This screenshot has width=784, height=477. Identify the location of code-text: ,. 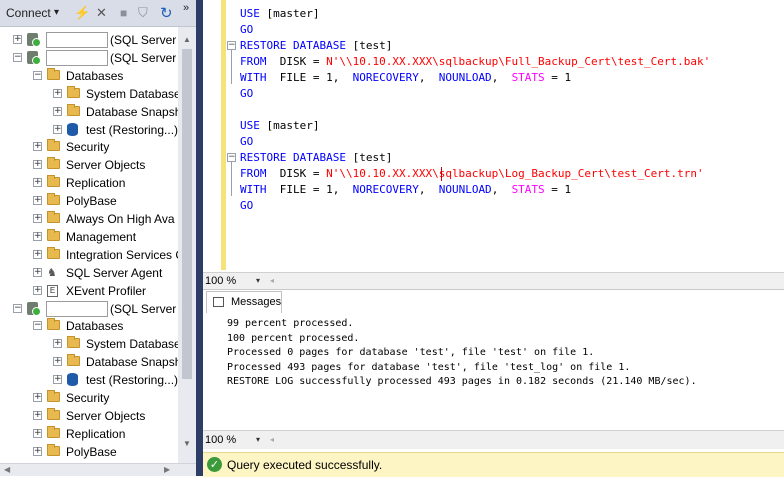
(428, 189).